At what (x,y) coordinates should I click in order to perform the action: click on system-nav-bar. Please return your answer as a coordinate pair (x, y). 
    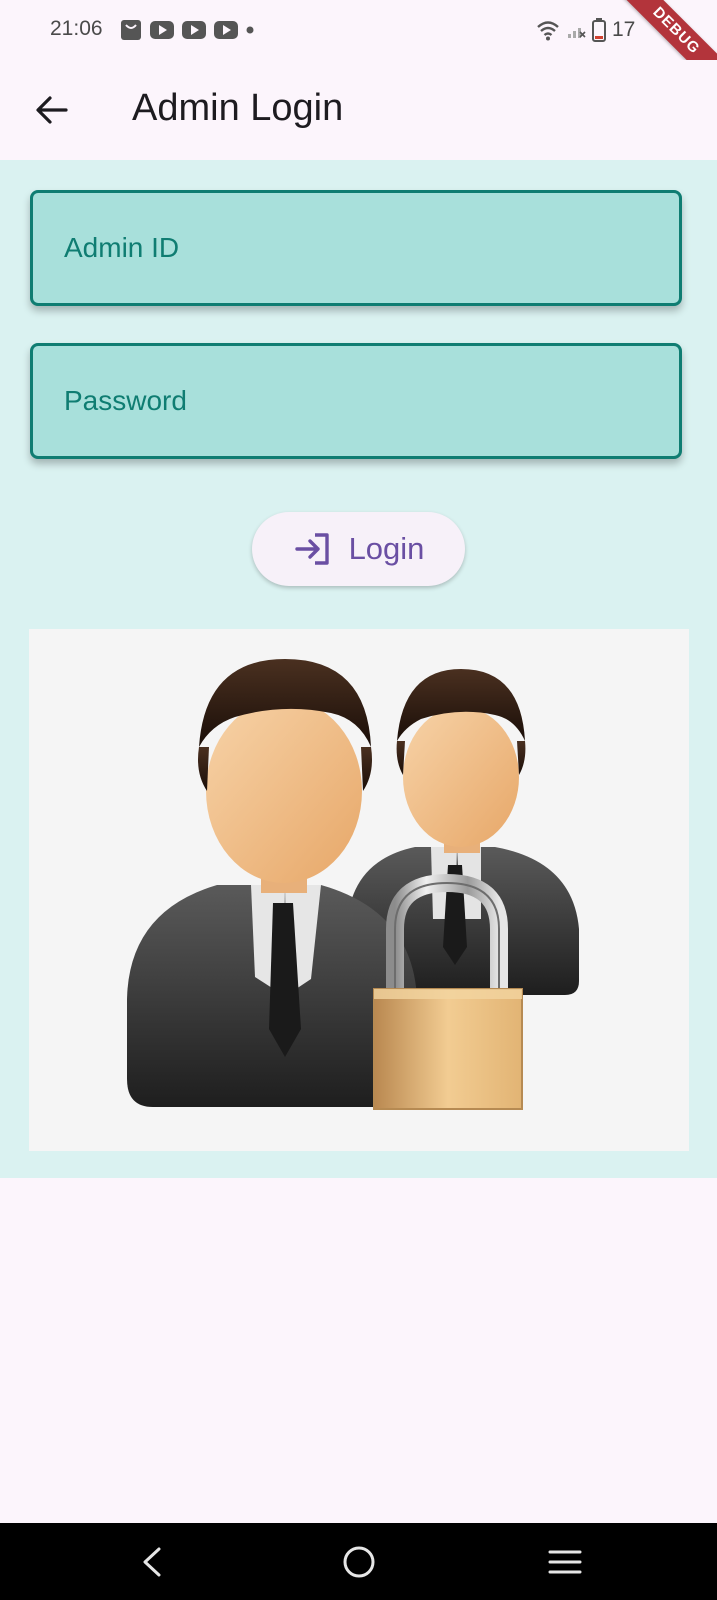
    Looking at the image, I should click on (358, 1561).